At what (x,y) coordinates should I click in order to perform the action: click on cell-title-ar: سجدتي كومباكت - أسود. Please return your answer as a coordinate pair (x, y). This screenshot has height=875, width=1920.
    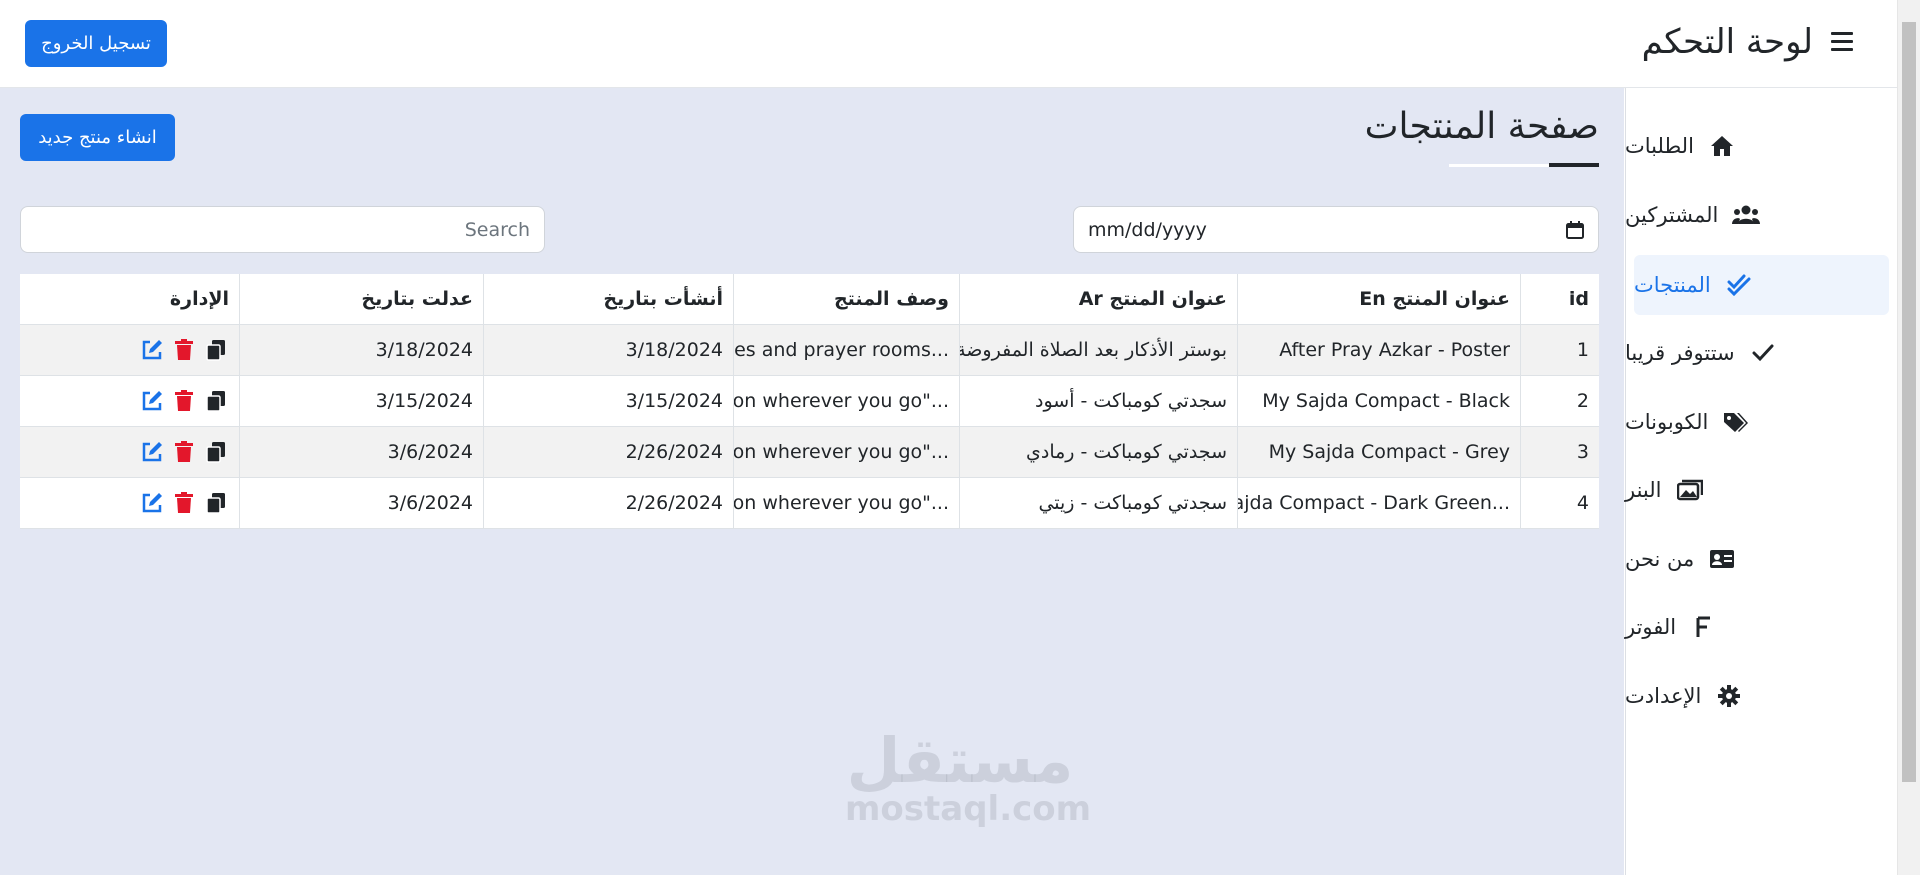
    Looking at the image, I should click on (1098, 401).